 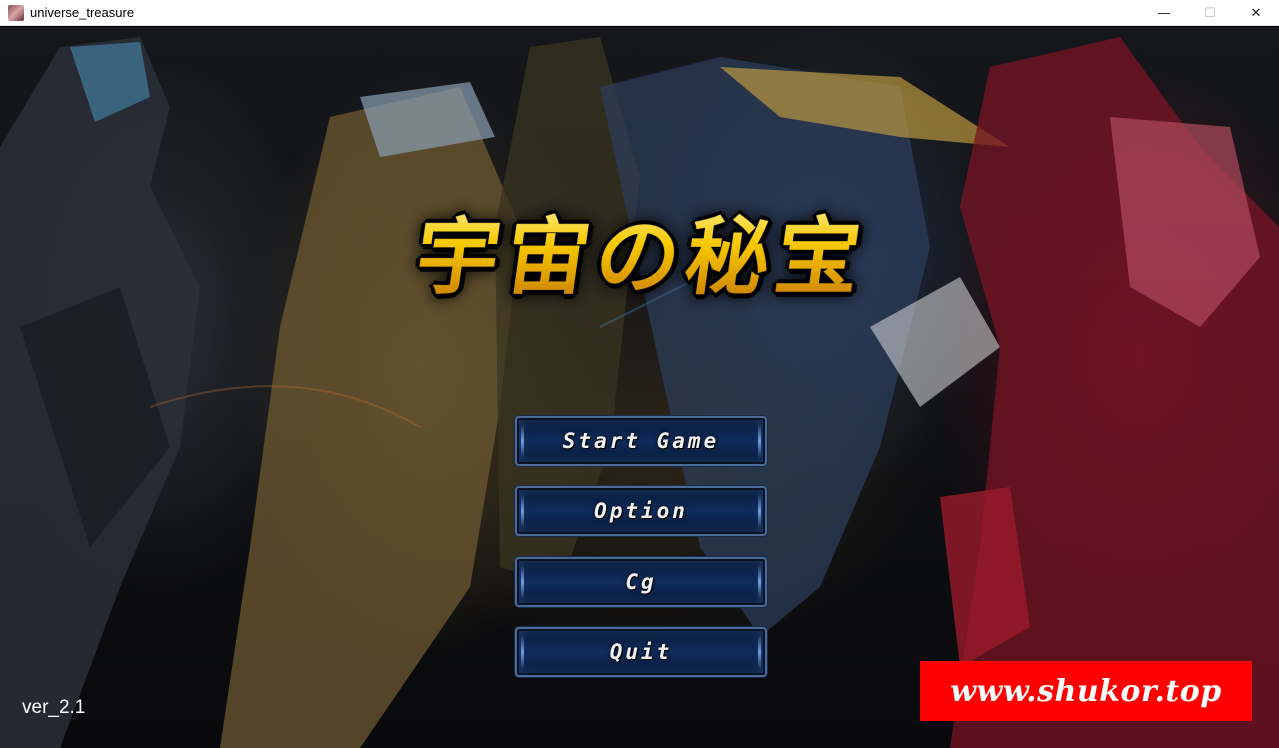 I want to click on window-title-bar: universe_treasure — ☐ ✕, so click(x=639, y=13).